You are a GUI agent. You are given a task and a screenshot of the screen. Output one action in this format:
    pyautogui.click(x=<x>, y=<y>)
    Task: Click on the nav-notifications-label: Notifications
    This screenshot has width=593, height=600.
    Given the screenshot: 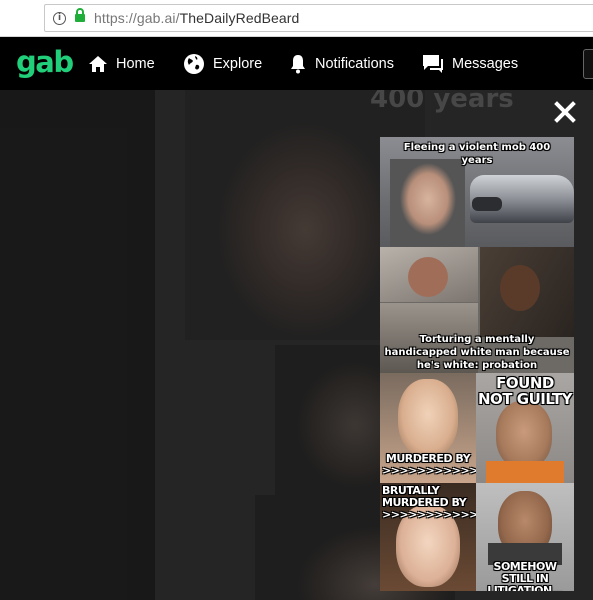 What is the action you would take?
    pyautogui.click(x=354, y=63)
    